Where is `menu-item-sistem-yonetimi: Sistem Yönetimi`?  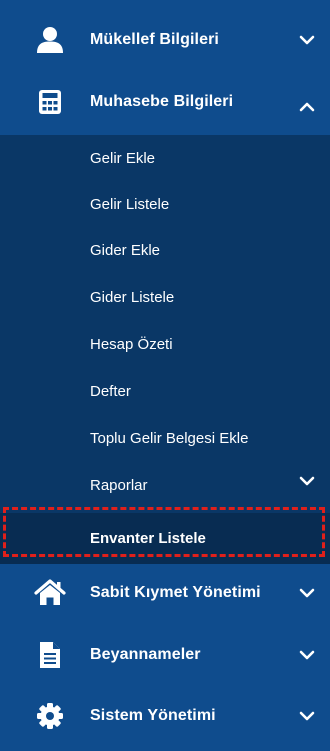
menu-item-sistem-yonetimi: Sistem Yönetimi is located at coordinates (165, 716).